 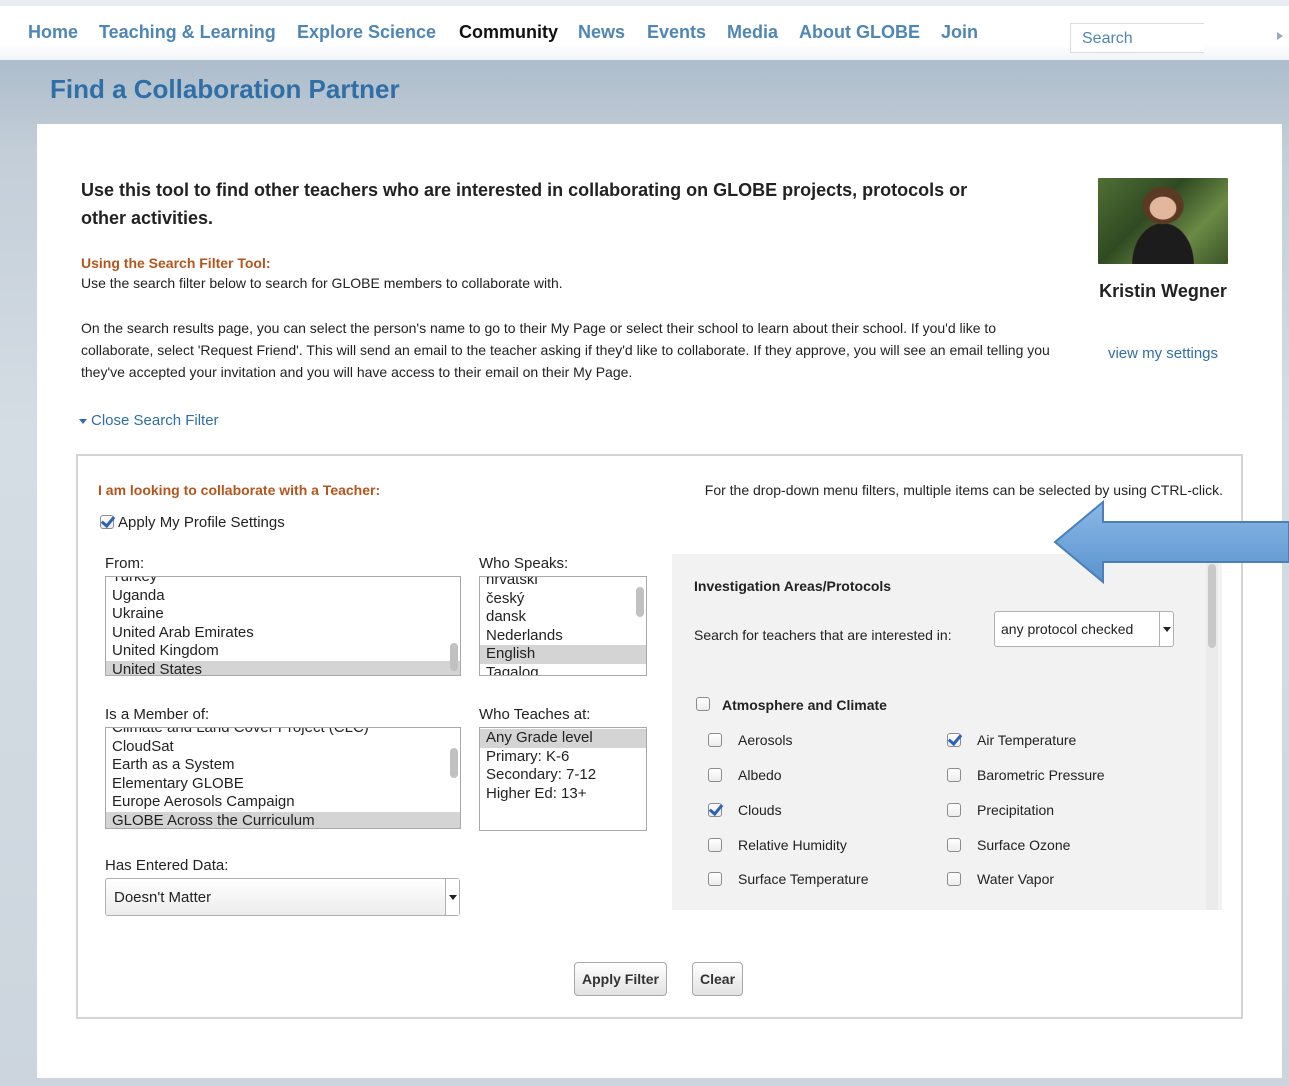 What do you see at coordinates (1084, 629) in the screenshot?
I see `protocols-match-select: any protocol checked` at bounding box center [1084, 629].